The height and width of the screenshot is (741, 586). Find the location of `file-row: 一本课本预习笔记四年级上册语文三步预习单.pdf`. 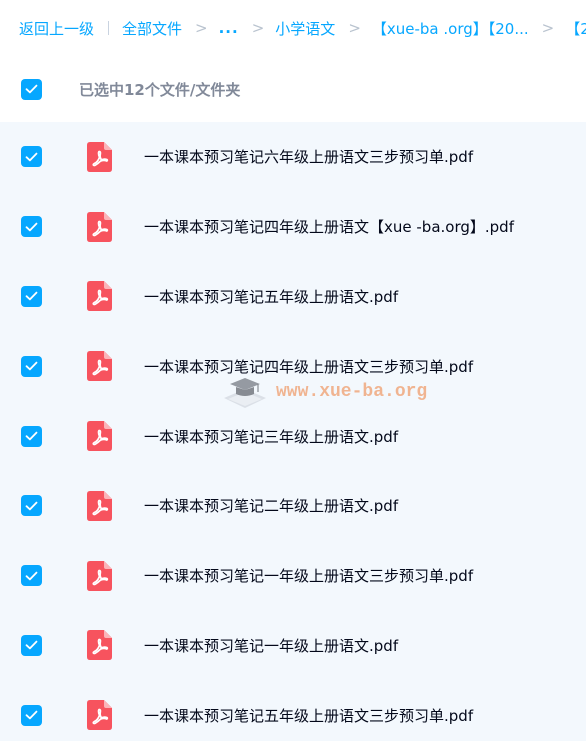

file-row: 一本课本预习笔记四年级上册语文三步预习单.pdf is located at coordinates (293, 366).